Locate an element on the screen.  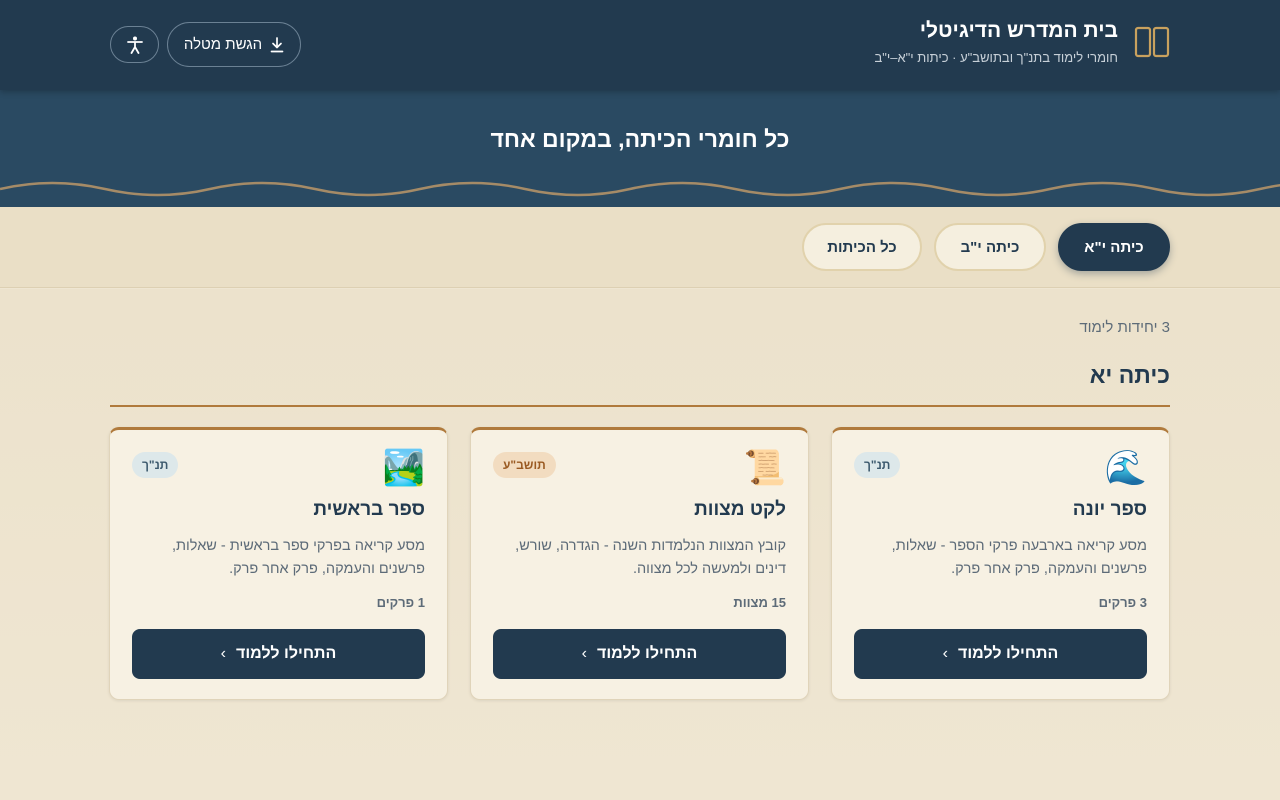
accessibility-button is located at coordinates (134, 44).